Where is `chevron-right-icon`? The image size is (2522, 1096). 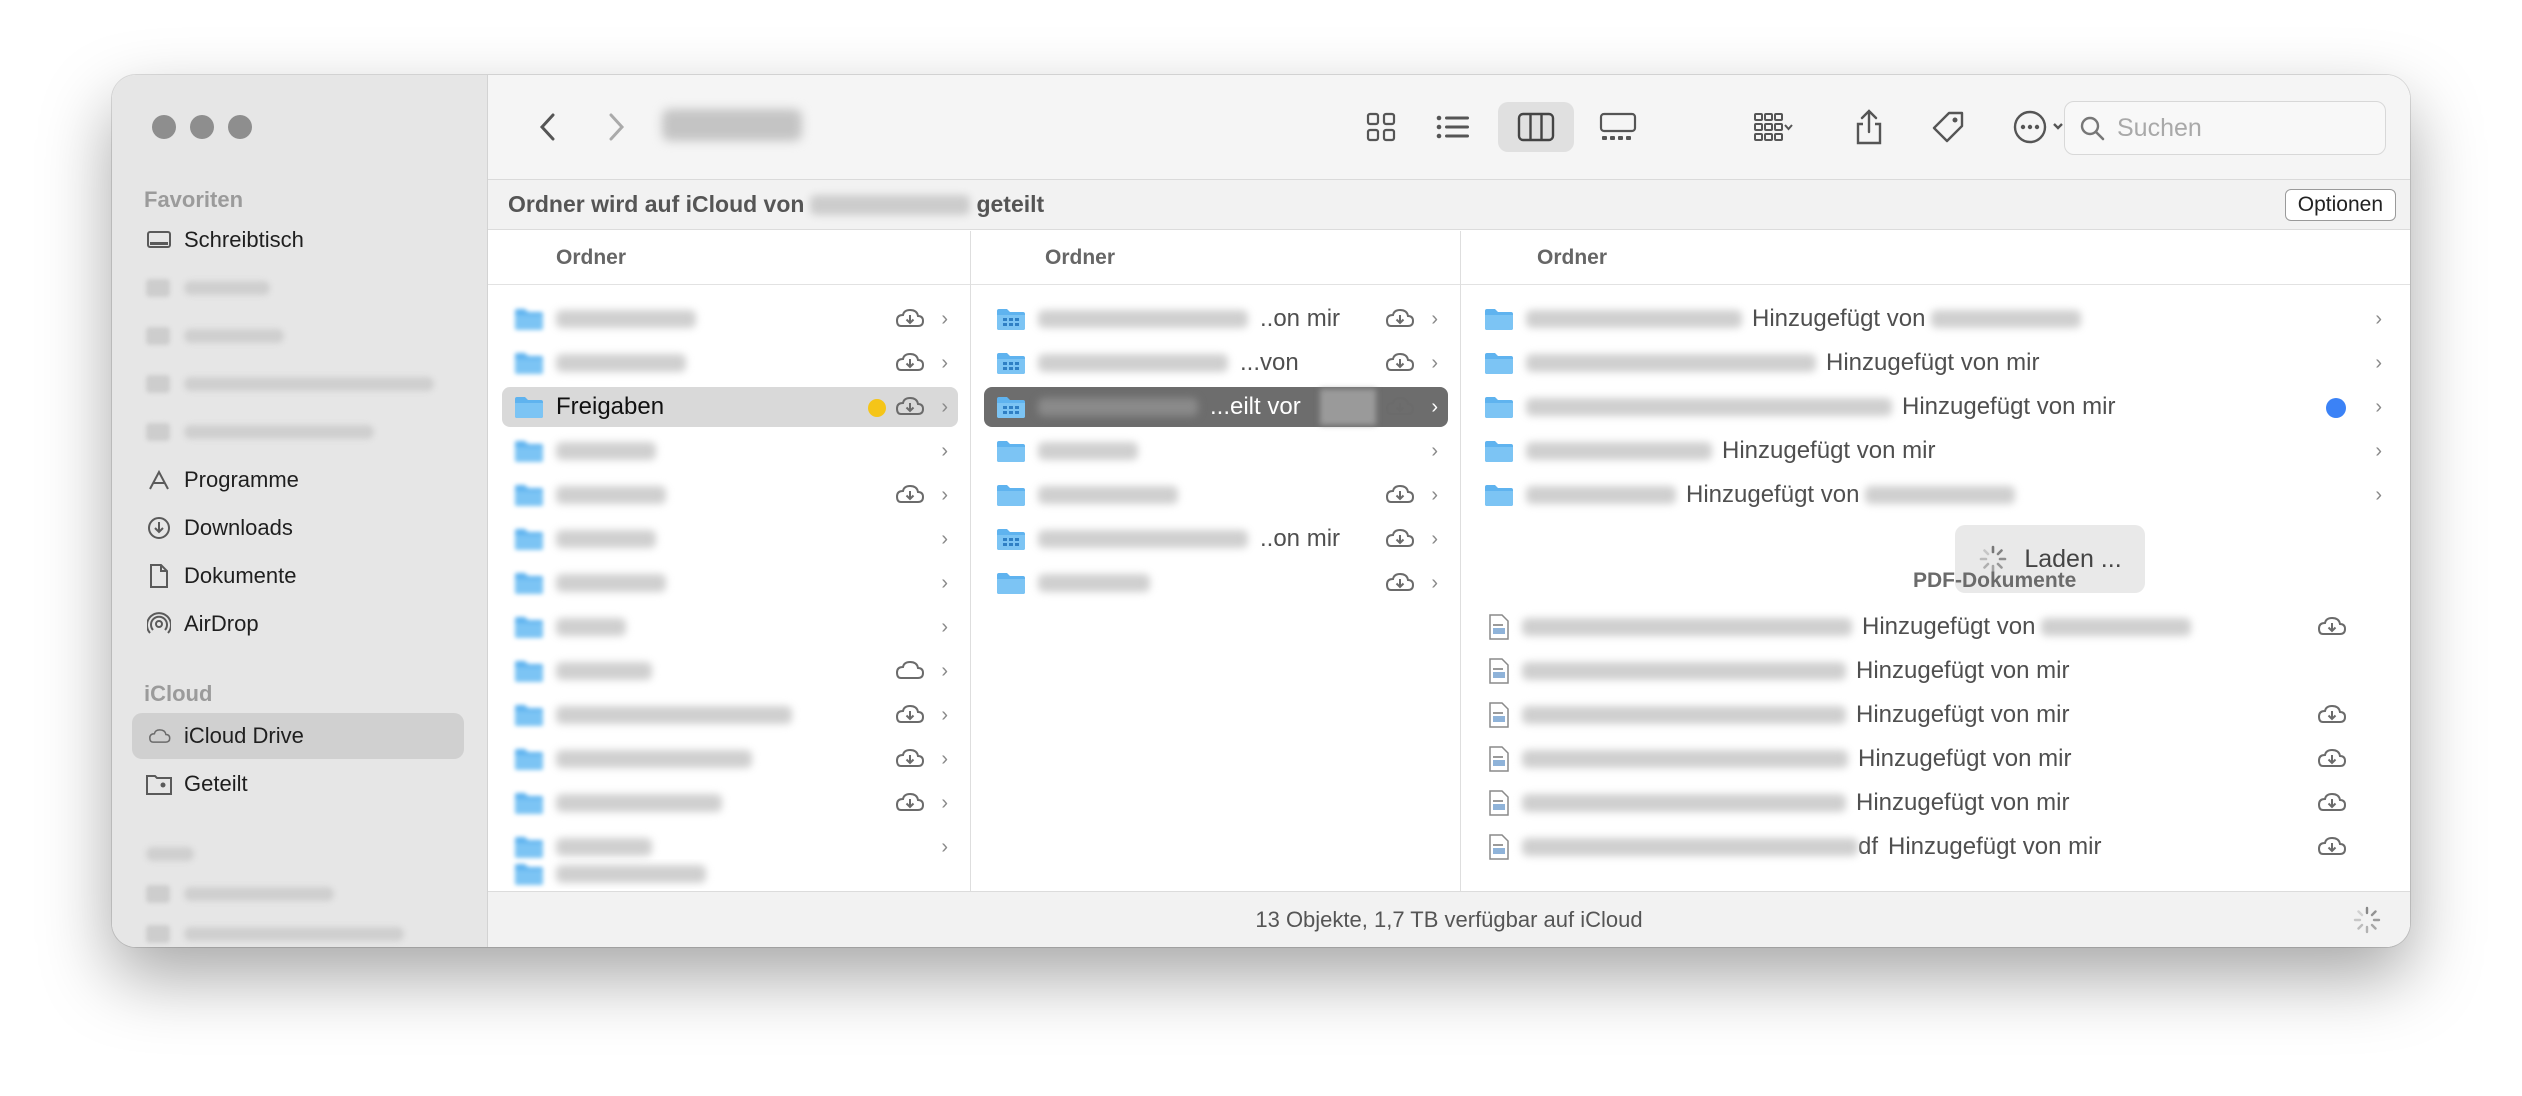 chevron-right-icon is located at coordinates (617, 127).